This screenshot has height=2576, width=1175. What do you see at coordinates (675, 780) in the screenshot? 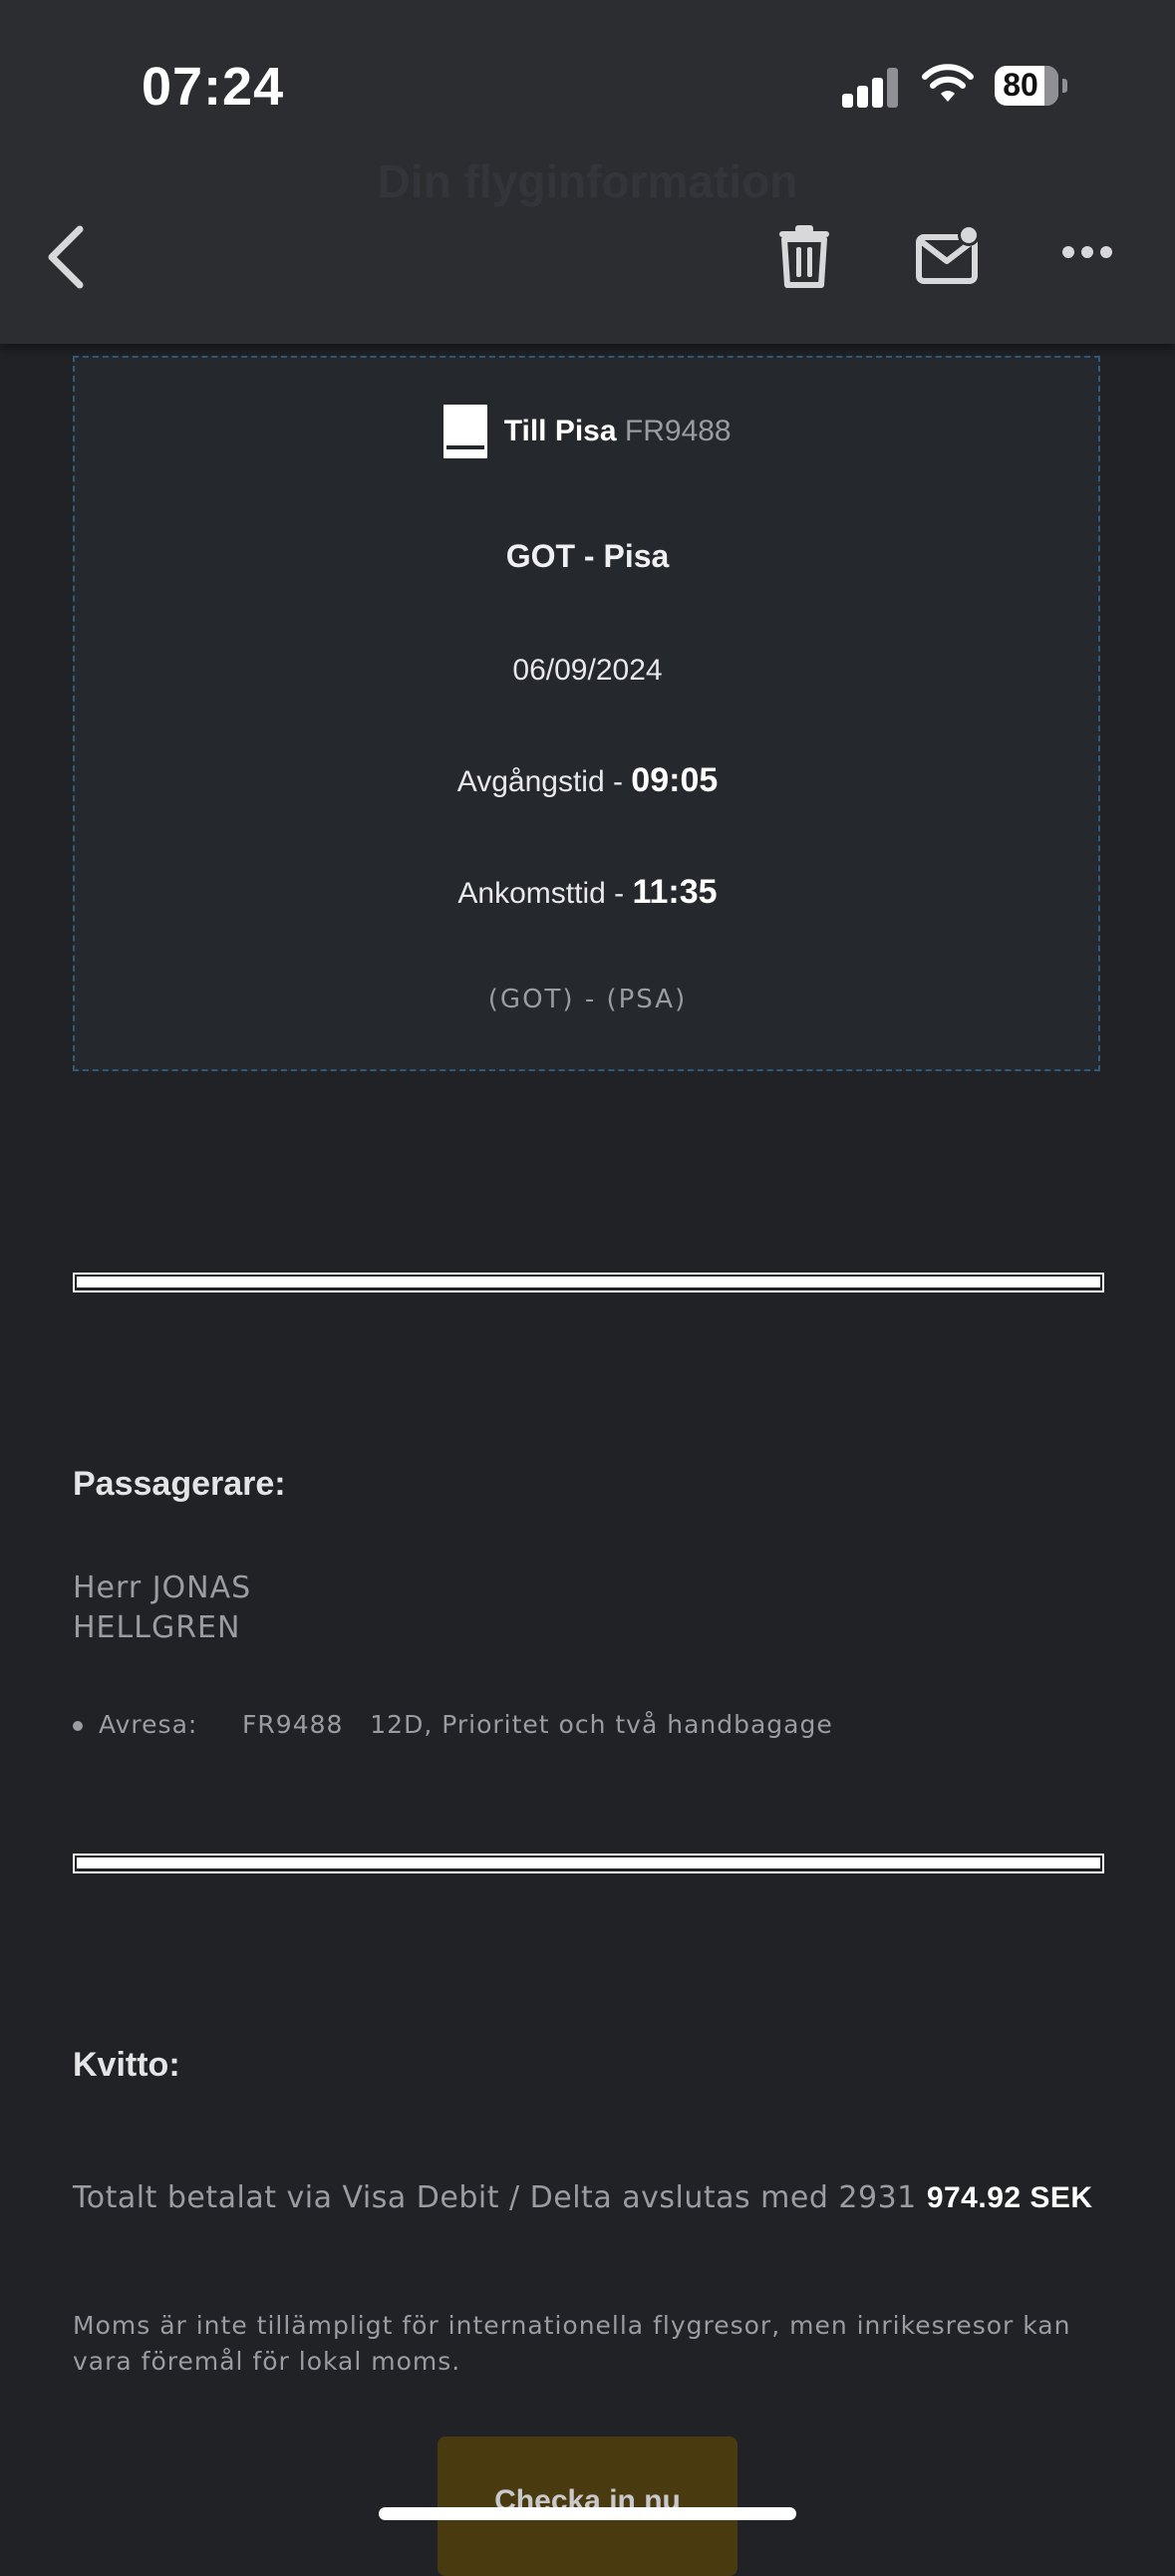
I see `departure-time: 09:05` at bounding box center [675, 780].